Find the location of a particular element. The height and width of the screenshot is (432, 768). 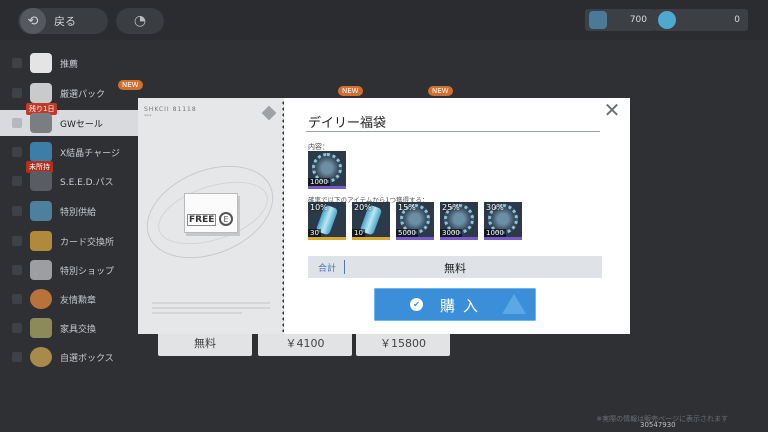

sidebar-item-special-shop: 特別ショップ is located at coordinates (75, 270).